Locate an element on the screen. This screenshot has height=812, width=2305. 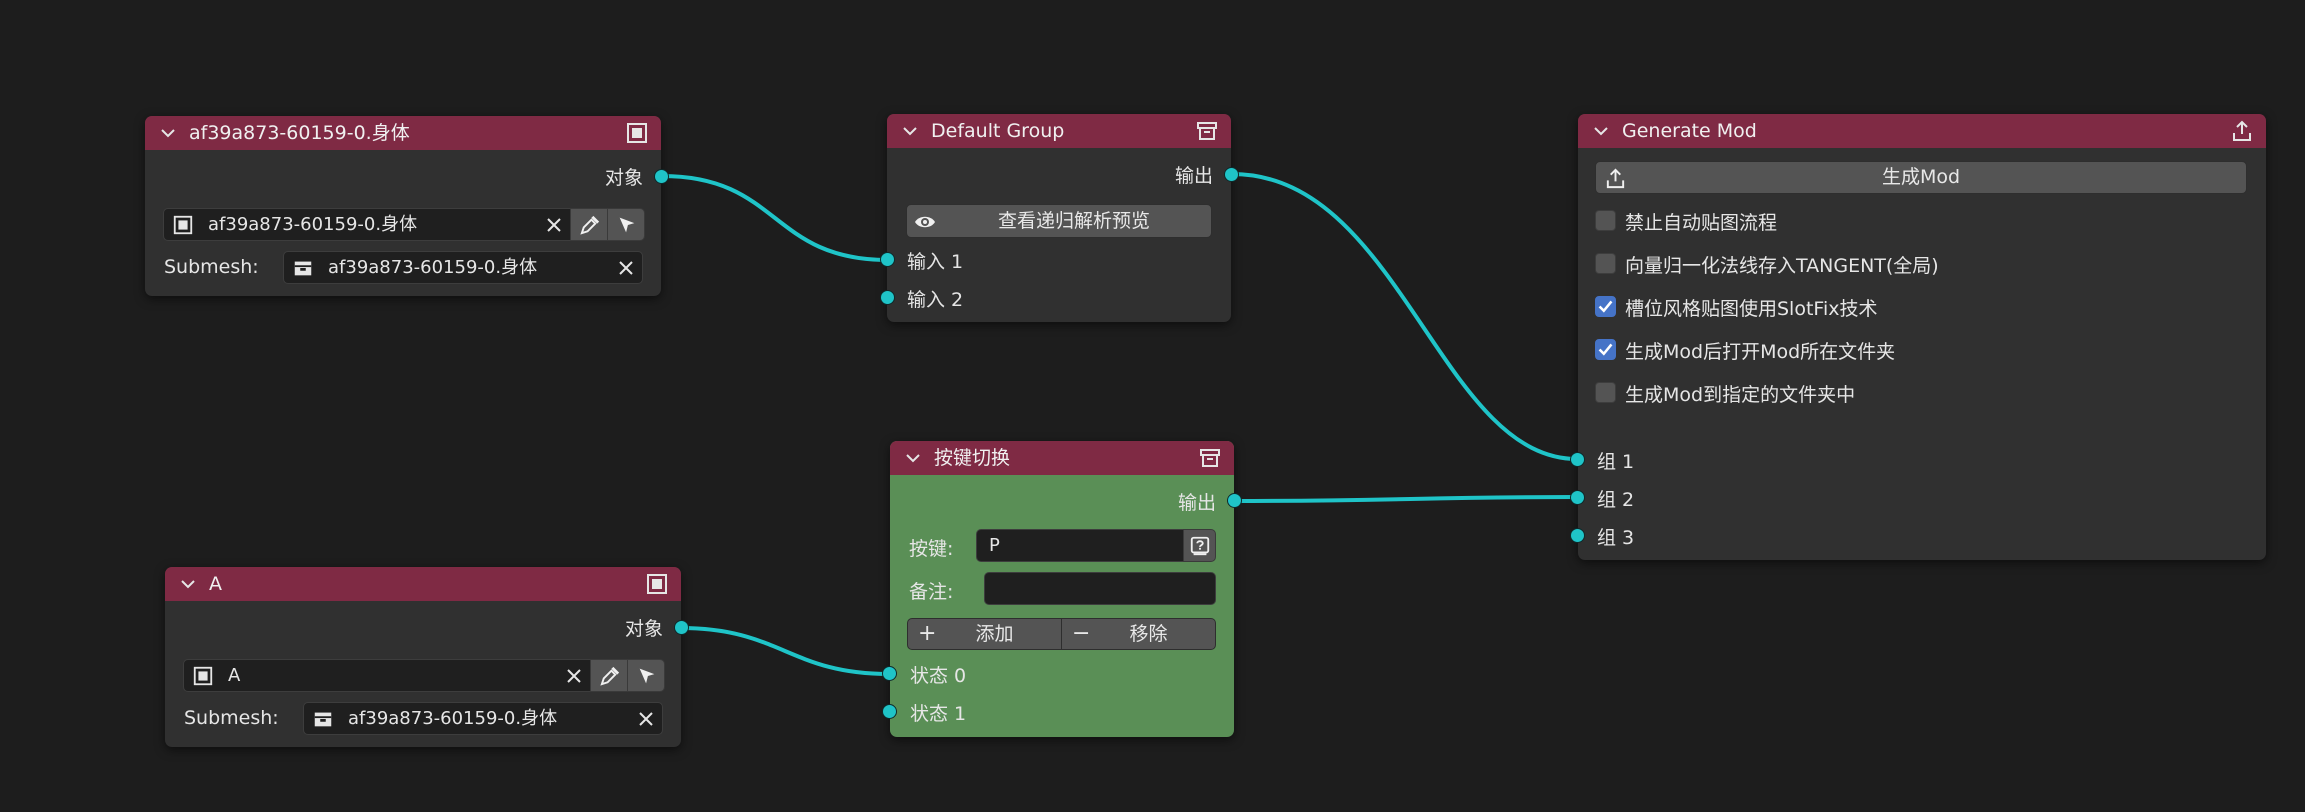
generate-mod-button: 生成Mod is located at coordinates (1921, 177).